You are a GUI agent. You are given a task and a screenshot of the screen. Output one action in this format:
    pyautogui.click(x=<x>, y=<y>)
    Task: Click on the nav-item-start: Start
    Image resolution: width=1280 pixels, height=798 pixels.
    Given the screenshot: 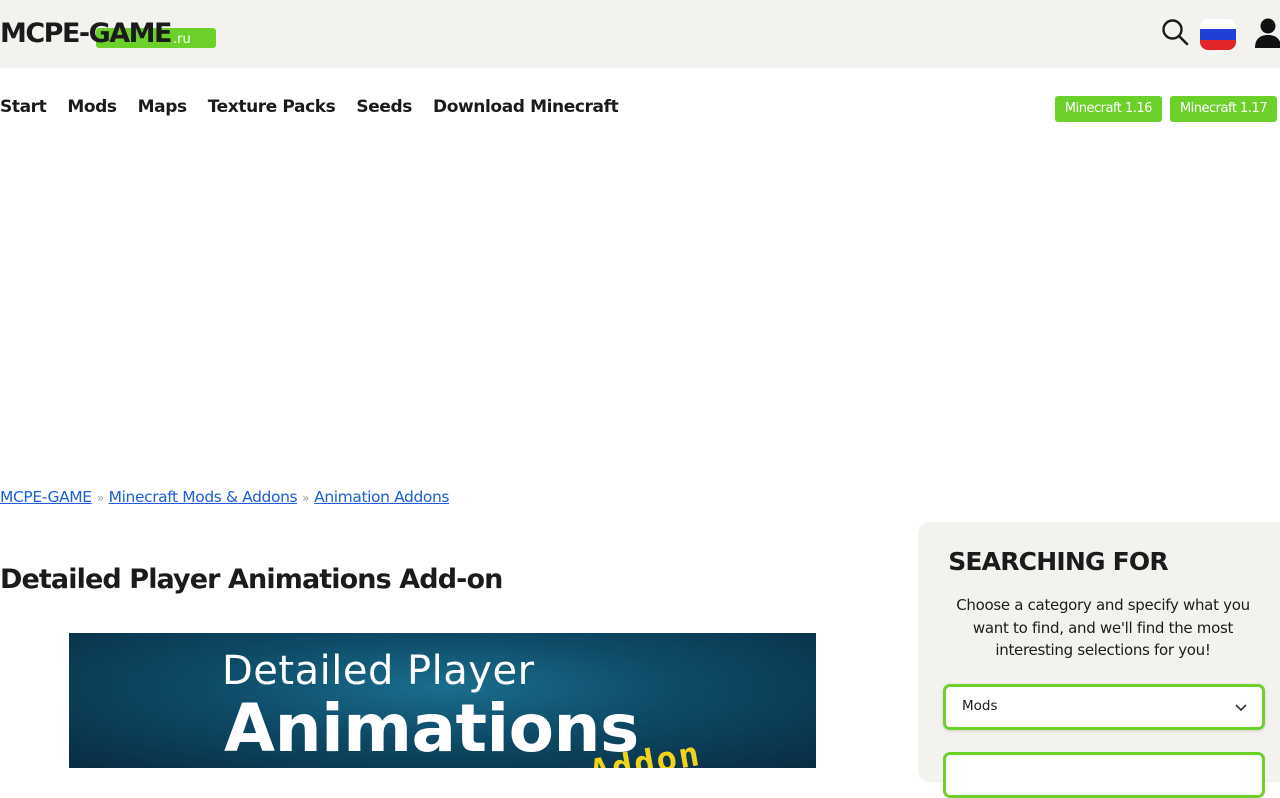 What is the action you would take?
    pyautogui.click(x=23, y=107)
    